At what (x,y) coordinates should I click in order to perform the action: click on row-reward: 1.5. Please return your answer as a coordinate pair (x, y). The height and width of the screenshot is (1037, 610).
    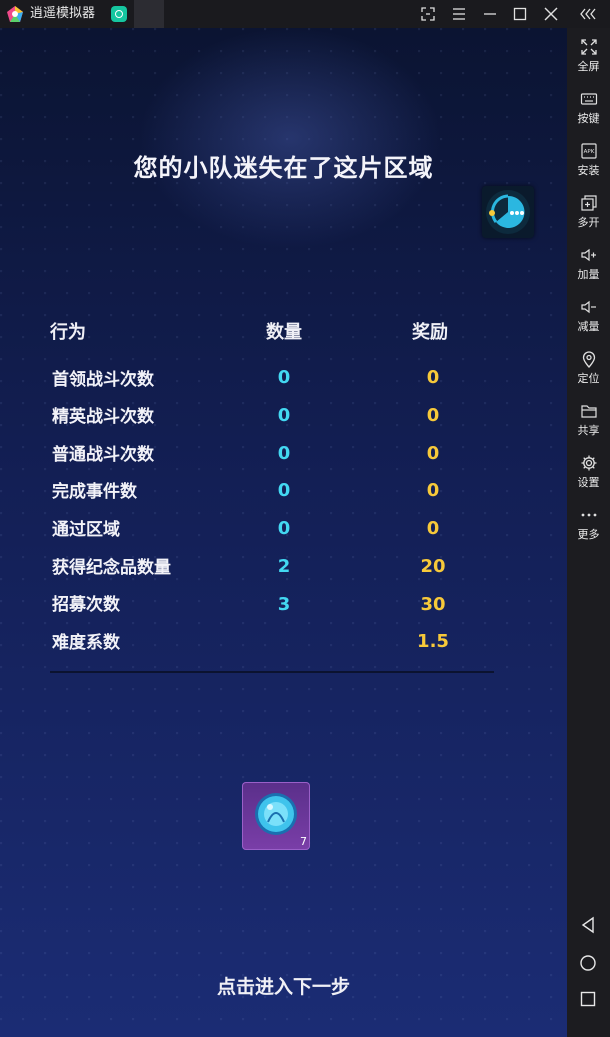
    Looking at the image, I should click on (433, 641).